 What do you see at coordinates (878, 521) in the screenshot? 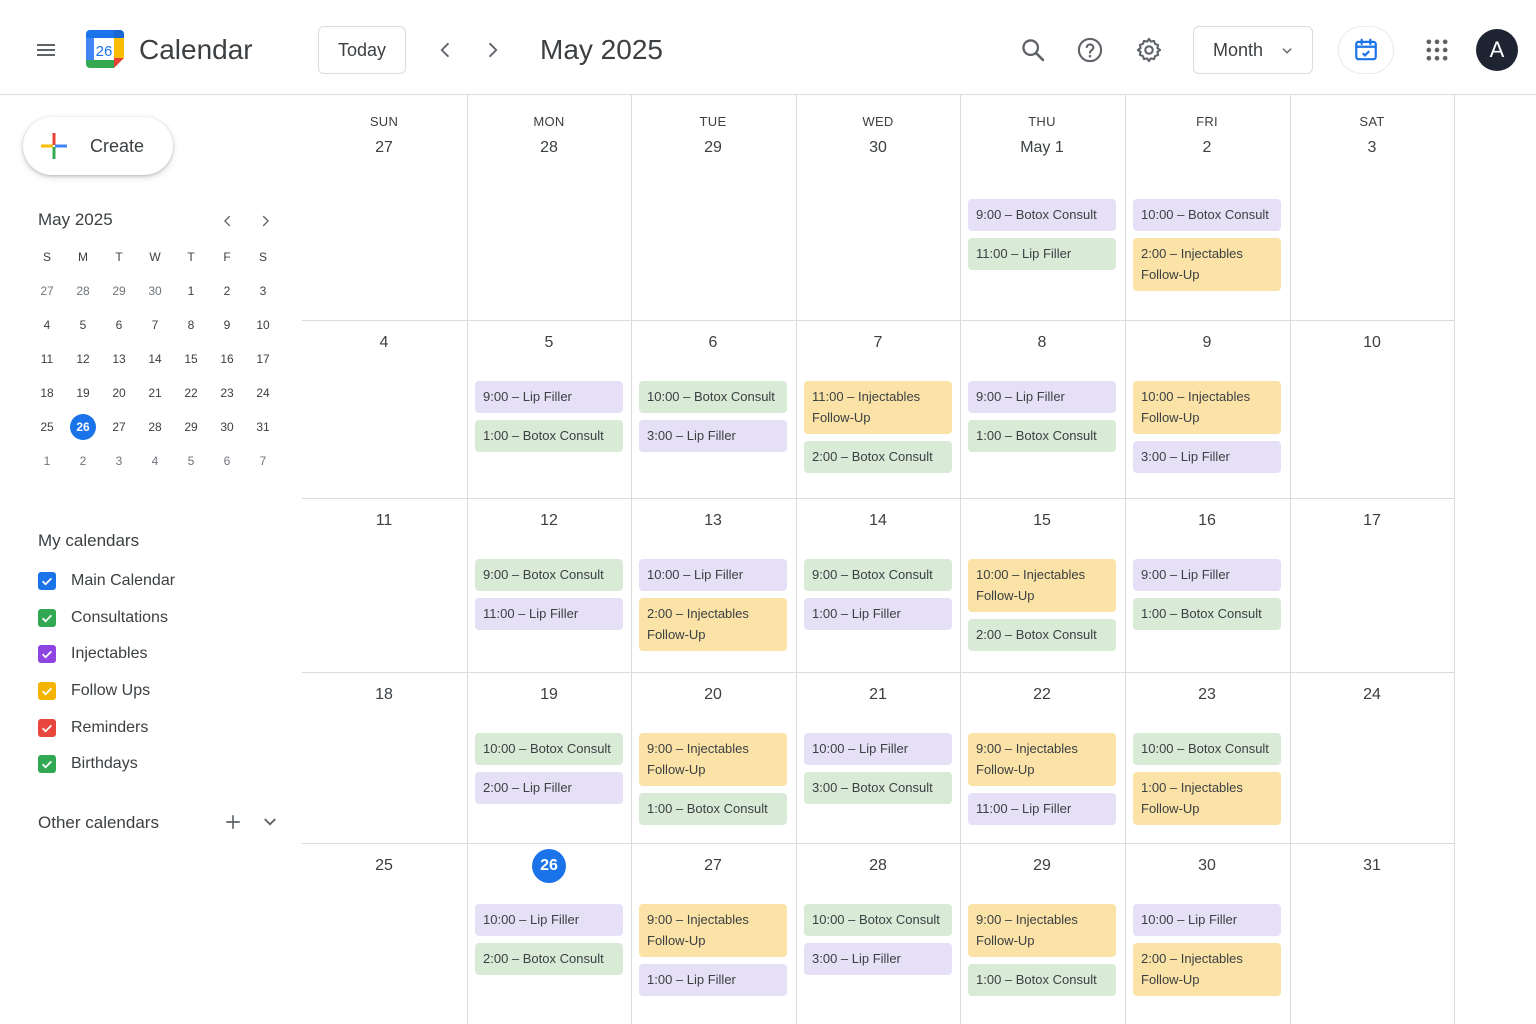
I see `day-number: 14` at bounding box center [878, 521].